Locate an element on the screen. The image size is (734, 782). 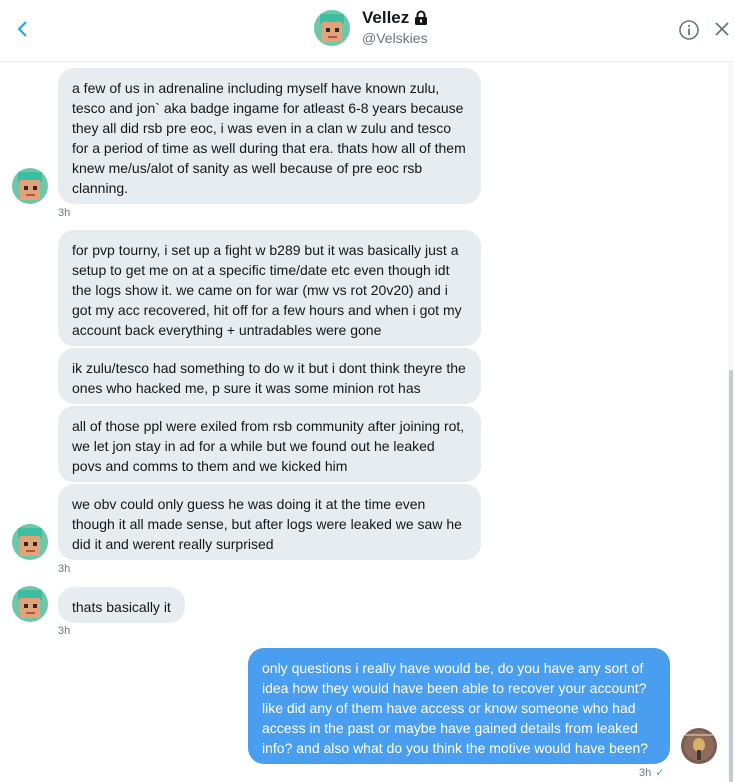
chevron-left-icon is located at coordinates (22, 29).